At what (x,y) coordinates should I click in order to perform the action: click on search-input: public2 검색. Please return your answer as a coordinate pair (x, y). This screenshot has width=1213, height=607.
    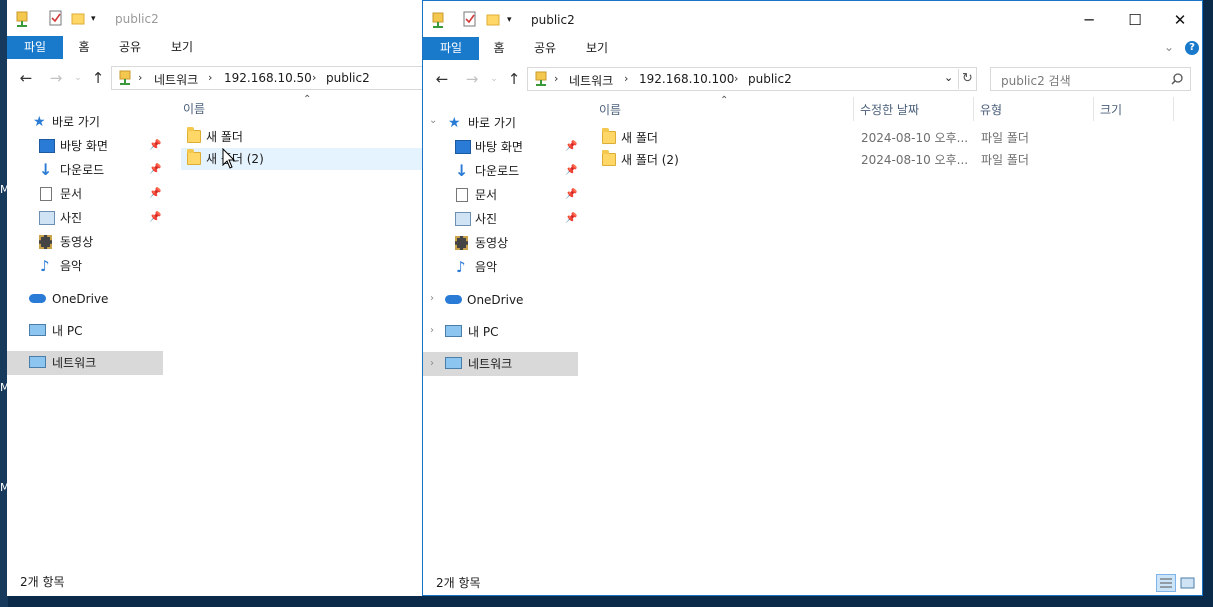
    Looking at the image, I should click on (1036, 80).